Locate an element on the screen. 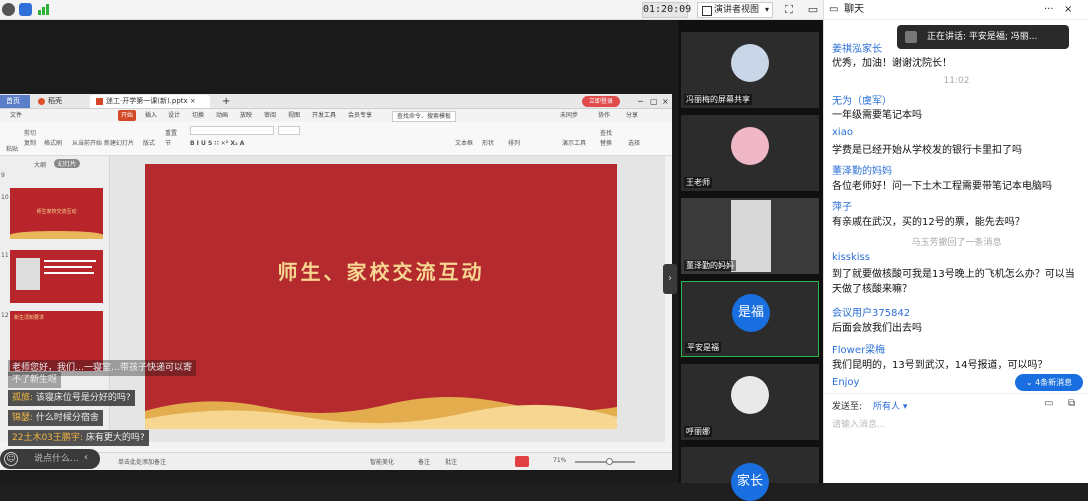 The height and width of the screenshot is (501, 1088). close-window-icon: × is located at coordinates (665, 101).